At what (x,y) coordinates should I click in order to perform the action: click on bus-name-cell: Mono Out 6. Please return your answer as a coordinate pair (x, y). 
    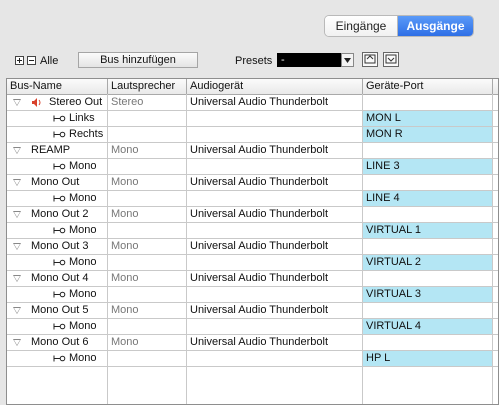
    Looking at the image, I should click on (57, 342).